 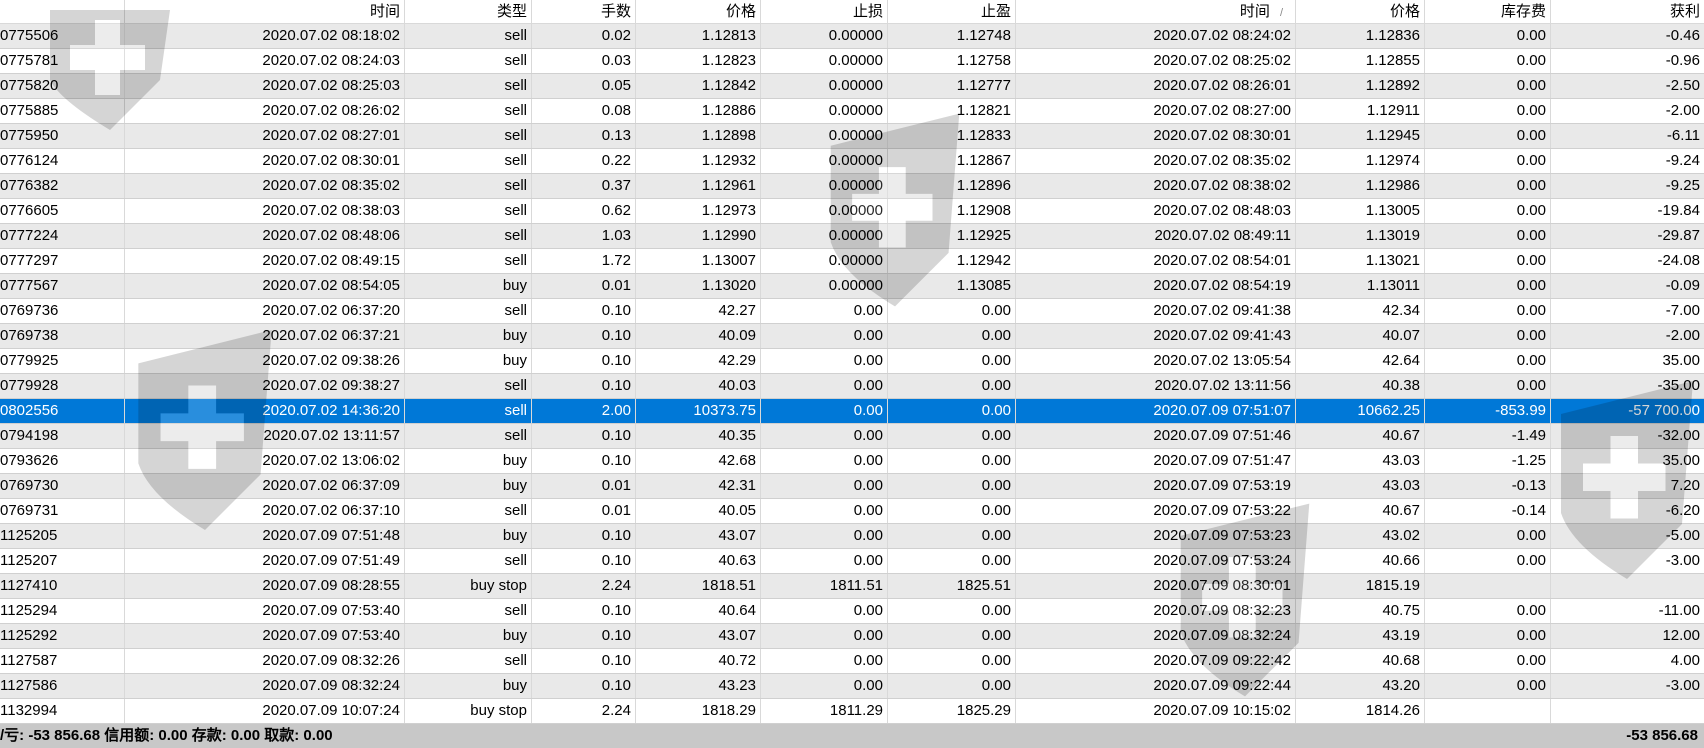 I want to click on column-header-label: 库存费, so click(x=1523, y=11).